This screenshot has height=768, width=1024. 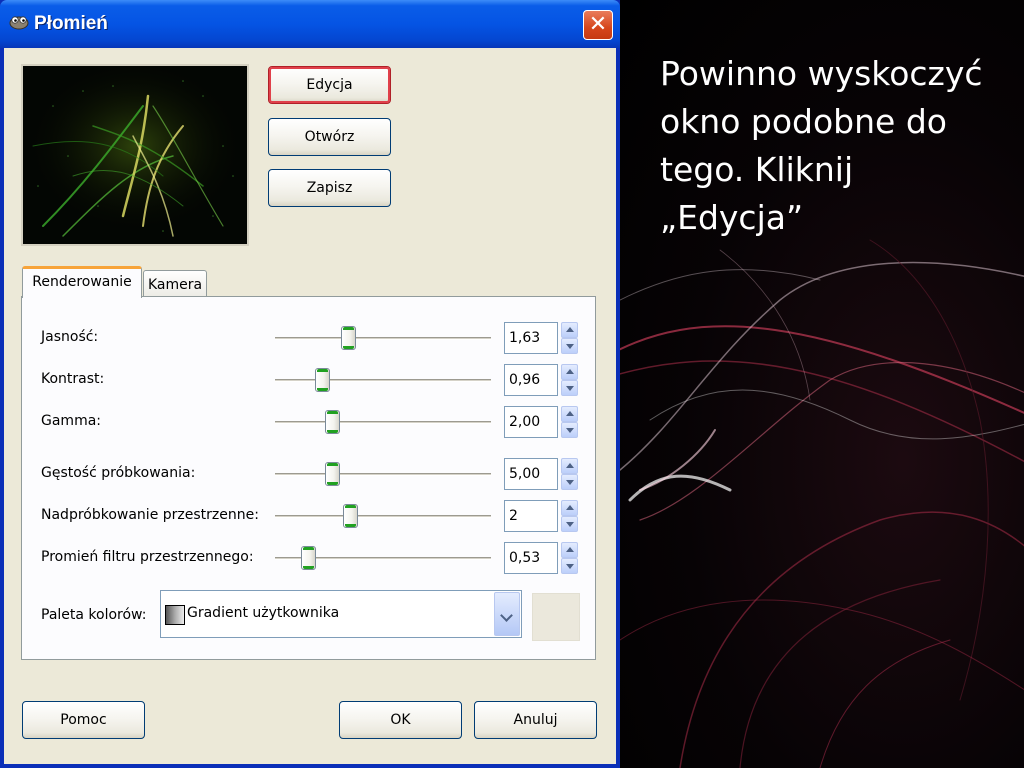 What do you see at coordinates (525, 558) in the screenshot?
I see `spatial-filter-radius-value: 0,53` at bounding box center [525, 558].